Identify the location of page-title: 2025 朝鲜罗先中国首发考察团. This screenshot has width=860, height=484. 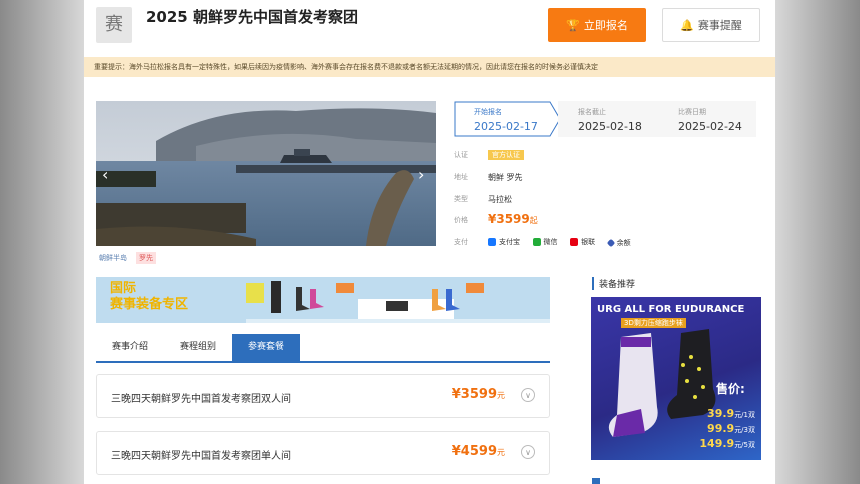
(252, 17).